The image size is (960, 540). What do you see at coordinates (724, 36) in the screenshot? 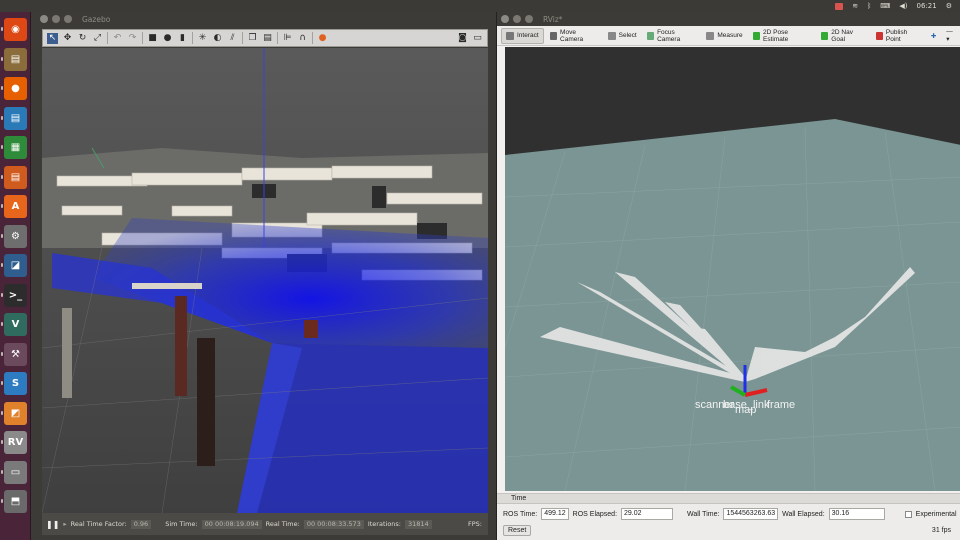
I see `tool-measure: Measure` at bounding box center [724, 36].